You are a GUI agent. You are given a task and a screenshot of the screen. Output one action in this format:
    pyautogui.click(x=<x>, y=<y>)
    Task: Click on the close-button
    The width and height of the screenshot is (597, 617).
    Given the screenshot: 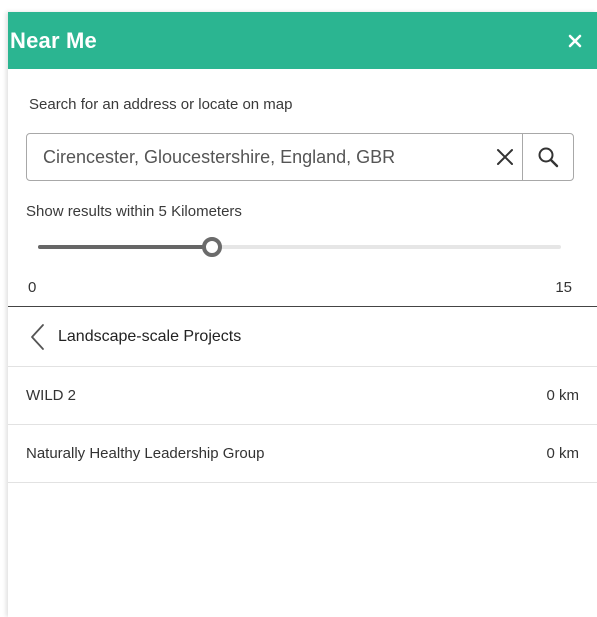 What is the action you would take?
    pyautogui.click(x=575, y=41)
    